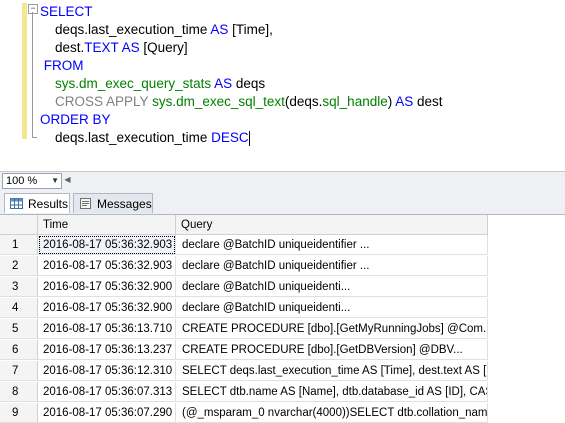 The height and width of the screenshot is (423, 565). What do you see at coordinates (107, 371) in the screenshot?
I see `time-cell: 2016-08-17 05:36:12.310` at bounding box center [107, 371].